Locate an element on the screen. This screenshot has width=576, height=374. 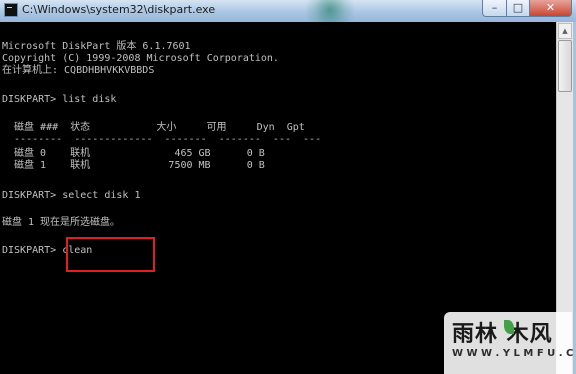
console-line-selection-message: 磁盘 1 现在是所选磁盘。 is located at coordinates (61, 222).